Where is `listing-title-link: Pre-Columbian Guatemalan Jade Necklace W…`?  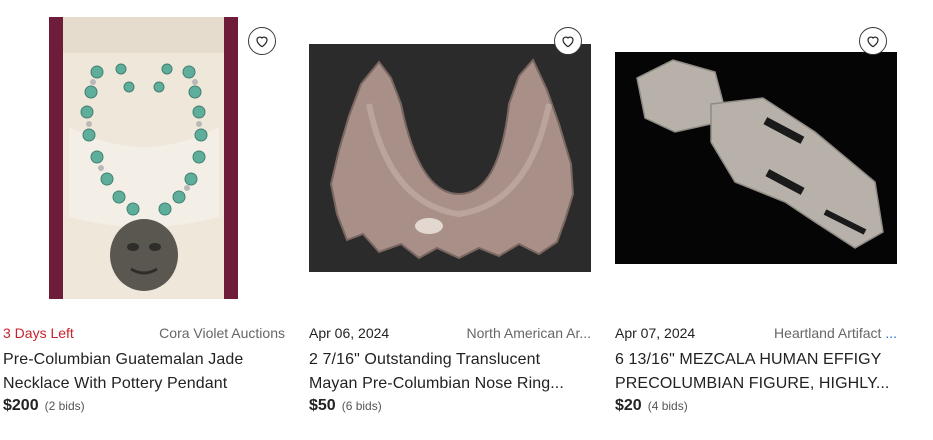 listing-title-link: Pre-Columbian Guatemalan Jade Necklace W… is located at coordinates (145, 372).